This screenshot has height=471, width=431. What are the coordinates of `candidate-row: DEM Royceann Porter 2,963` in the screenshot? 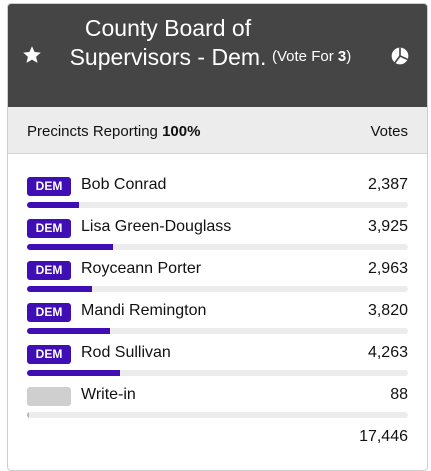 It's located at (217, 265).